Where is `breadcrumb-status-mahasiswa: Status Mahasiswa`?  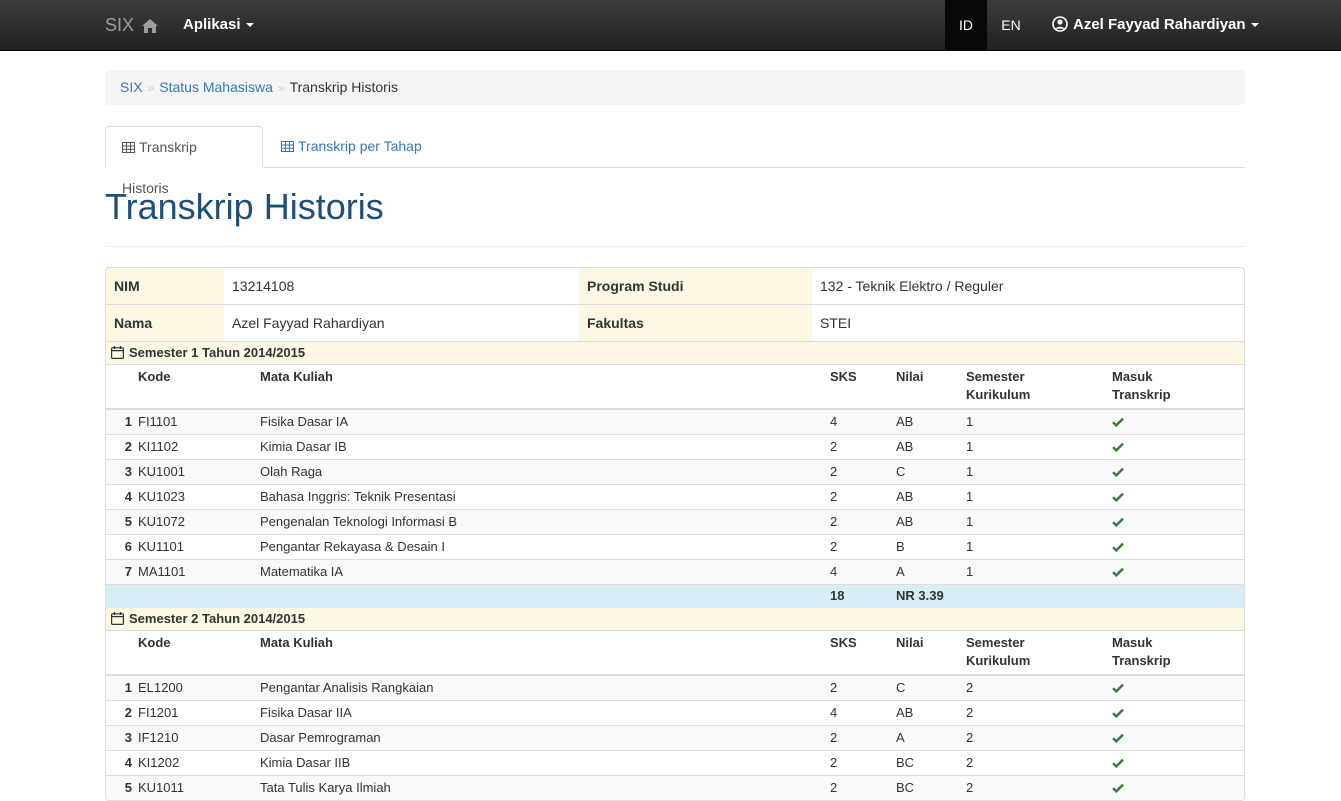
breadcrumb-status-mahasiswa: Status Mahasiswa is located at coordinates (216, 87).